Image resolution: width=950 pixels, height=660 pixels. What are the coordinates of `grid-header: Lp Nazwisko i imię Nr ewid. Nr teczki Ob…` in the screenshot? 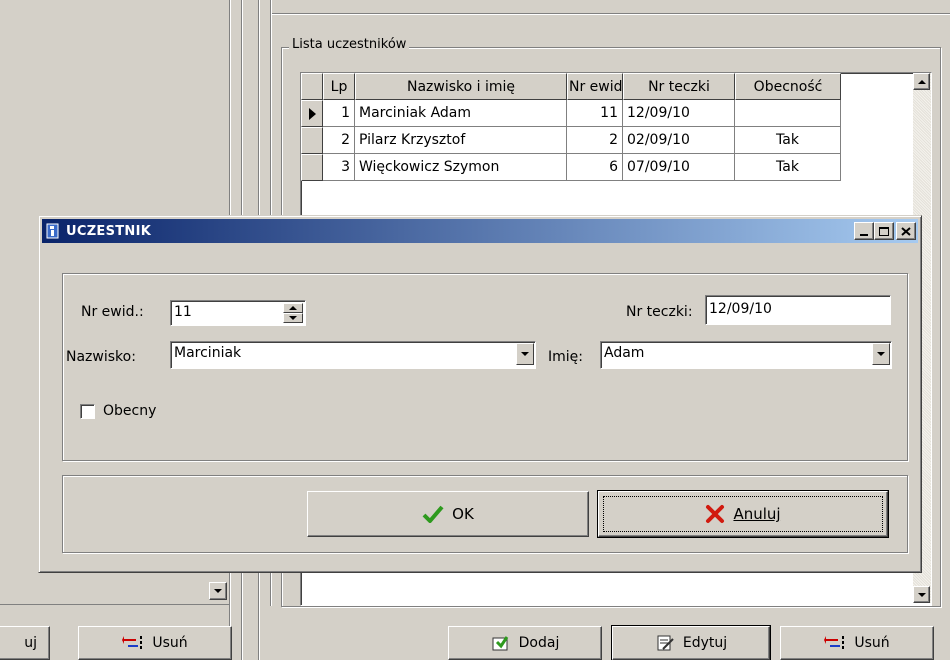 It's located at (571, 86).